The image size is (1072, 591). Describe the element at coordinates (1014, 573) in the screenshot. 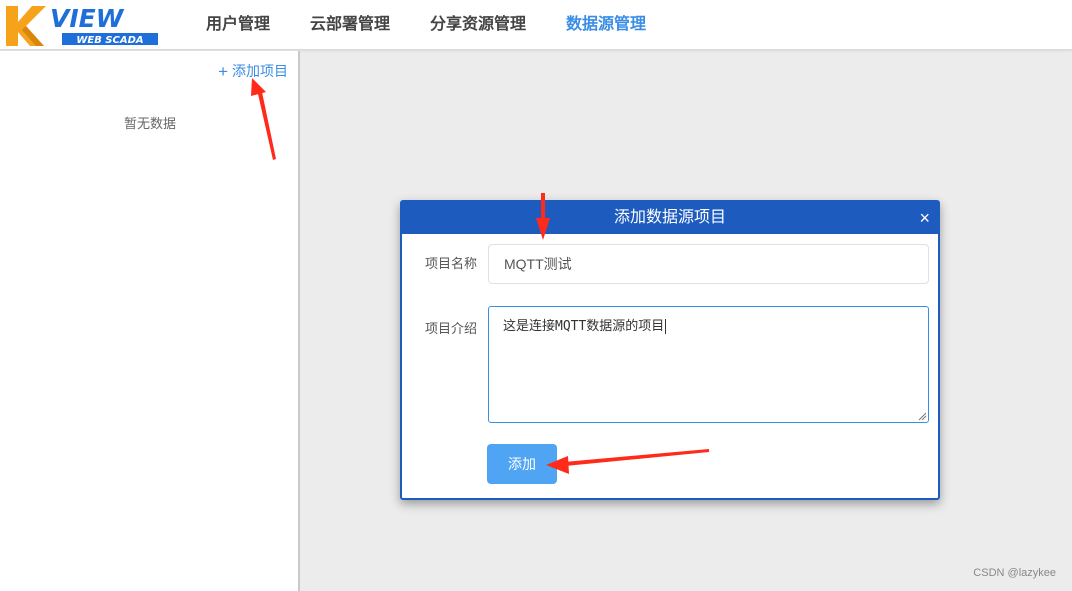

I see `watermark: CSDN @lazykee` at that location.